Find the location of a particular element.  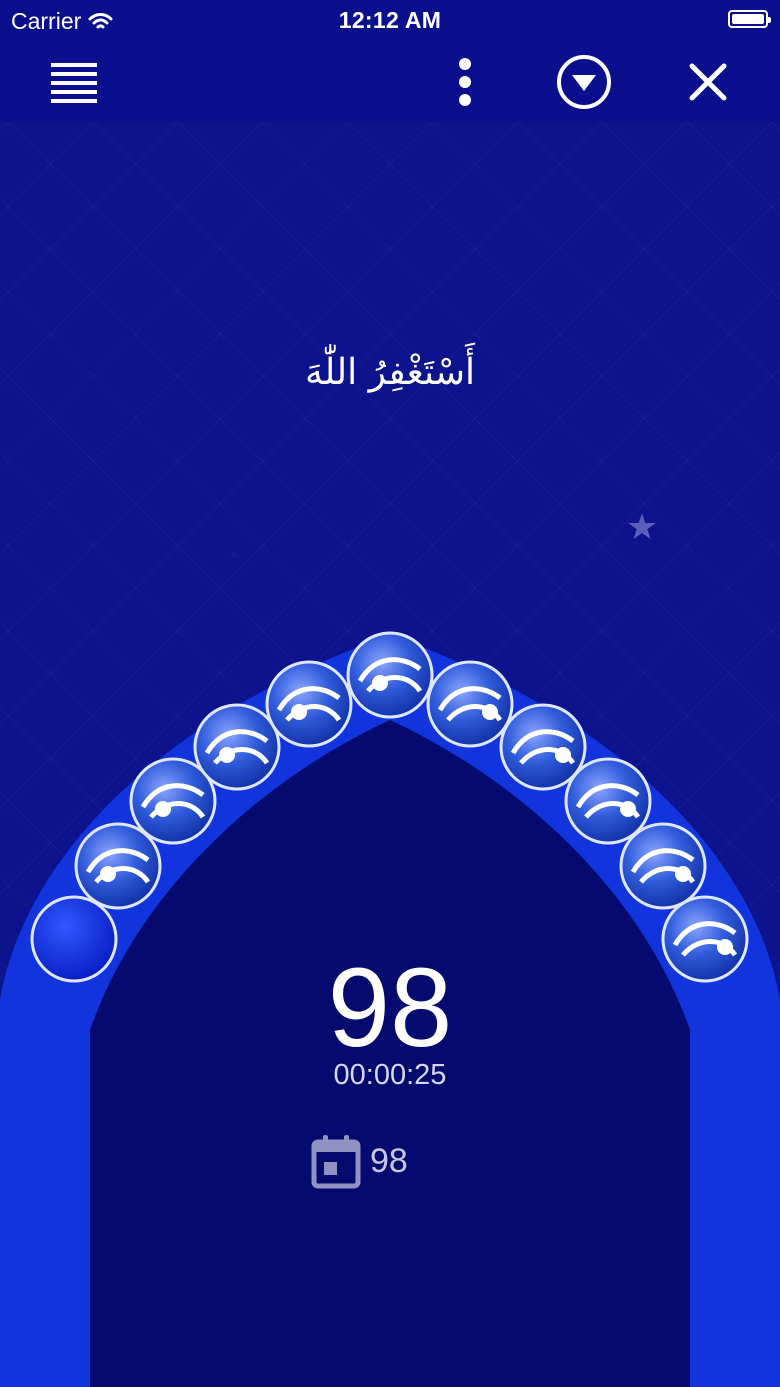

status-bar: Carrier 12:12 AM is located at coordinates (390, 20).